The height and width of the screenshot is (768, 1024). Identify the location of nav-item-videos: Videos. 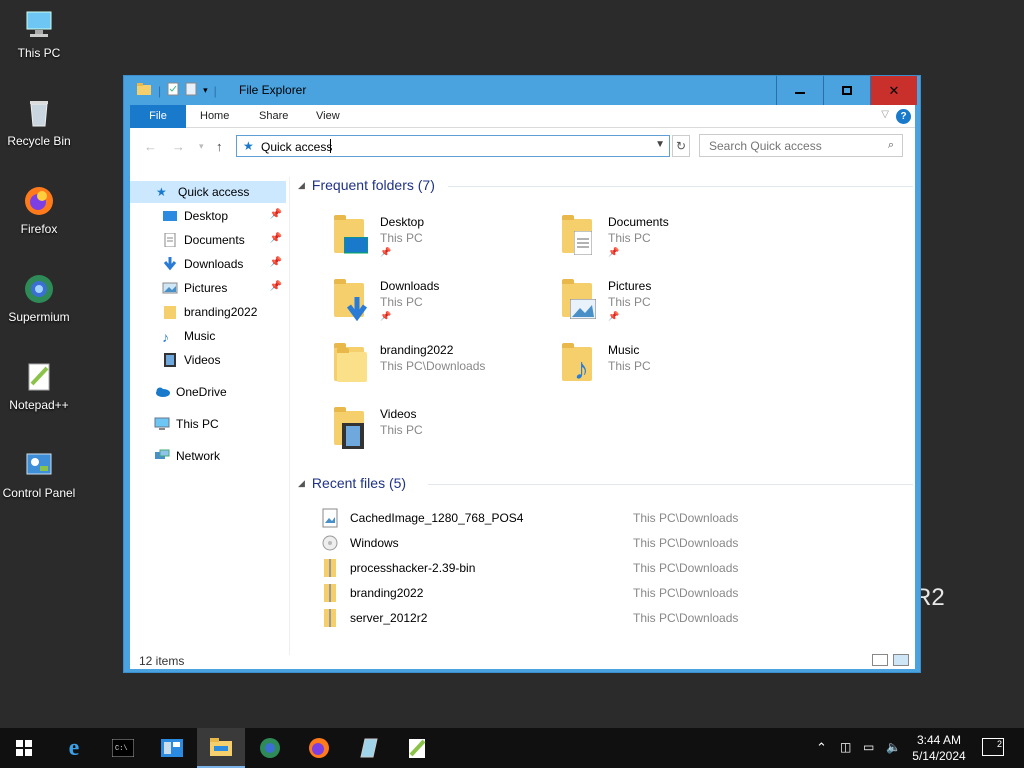
(208, 360).